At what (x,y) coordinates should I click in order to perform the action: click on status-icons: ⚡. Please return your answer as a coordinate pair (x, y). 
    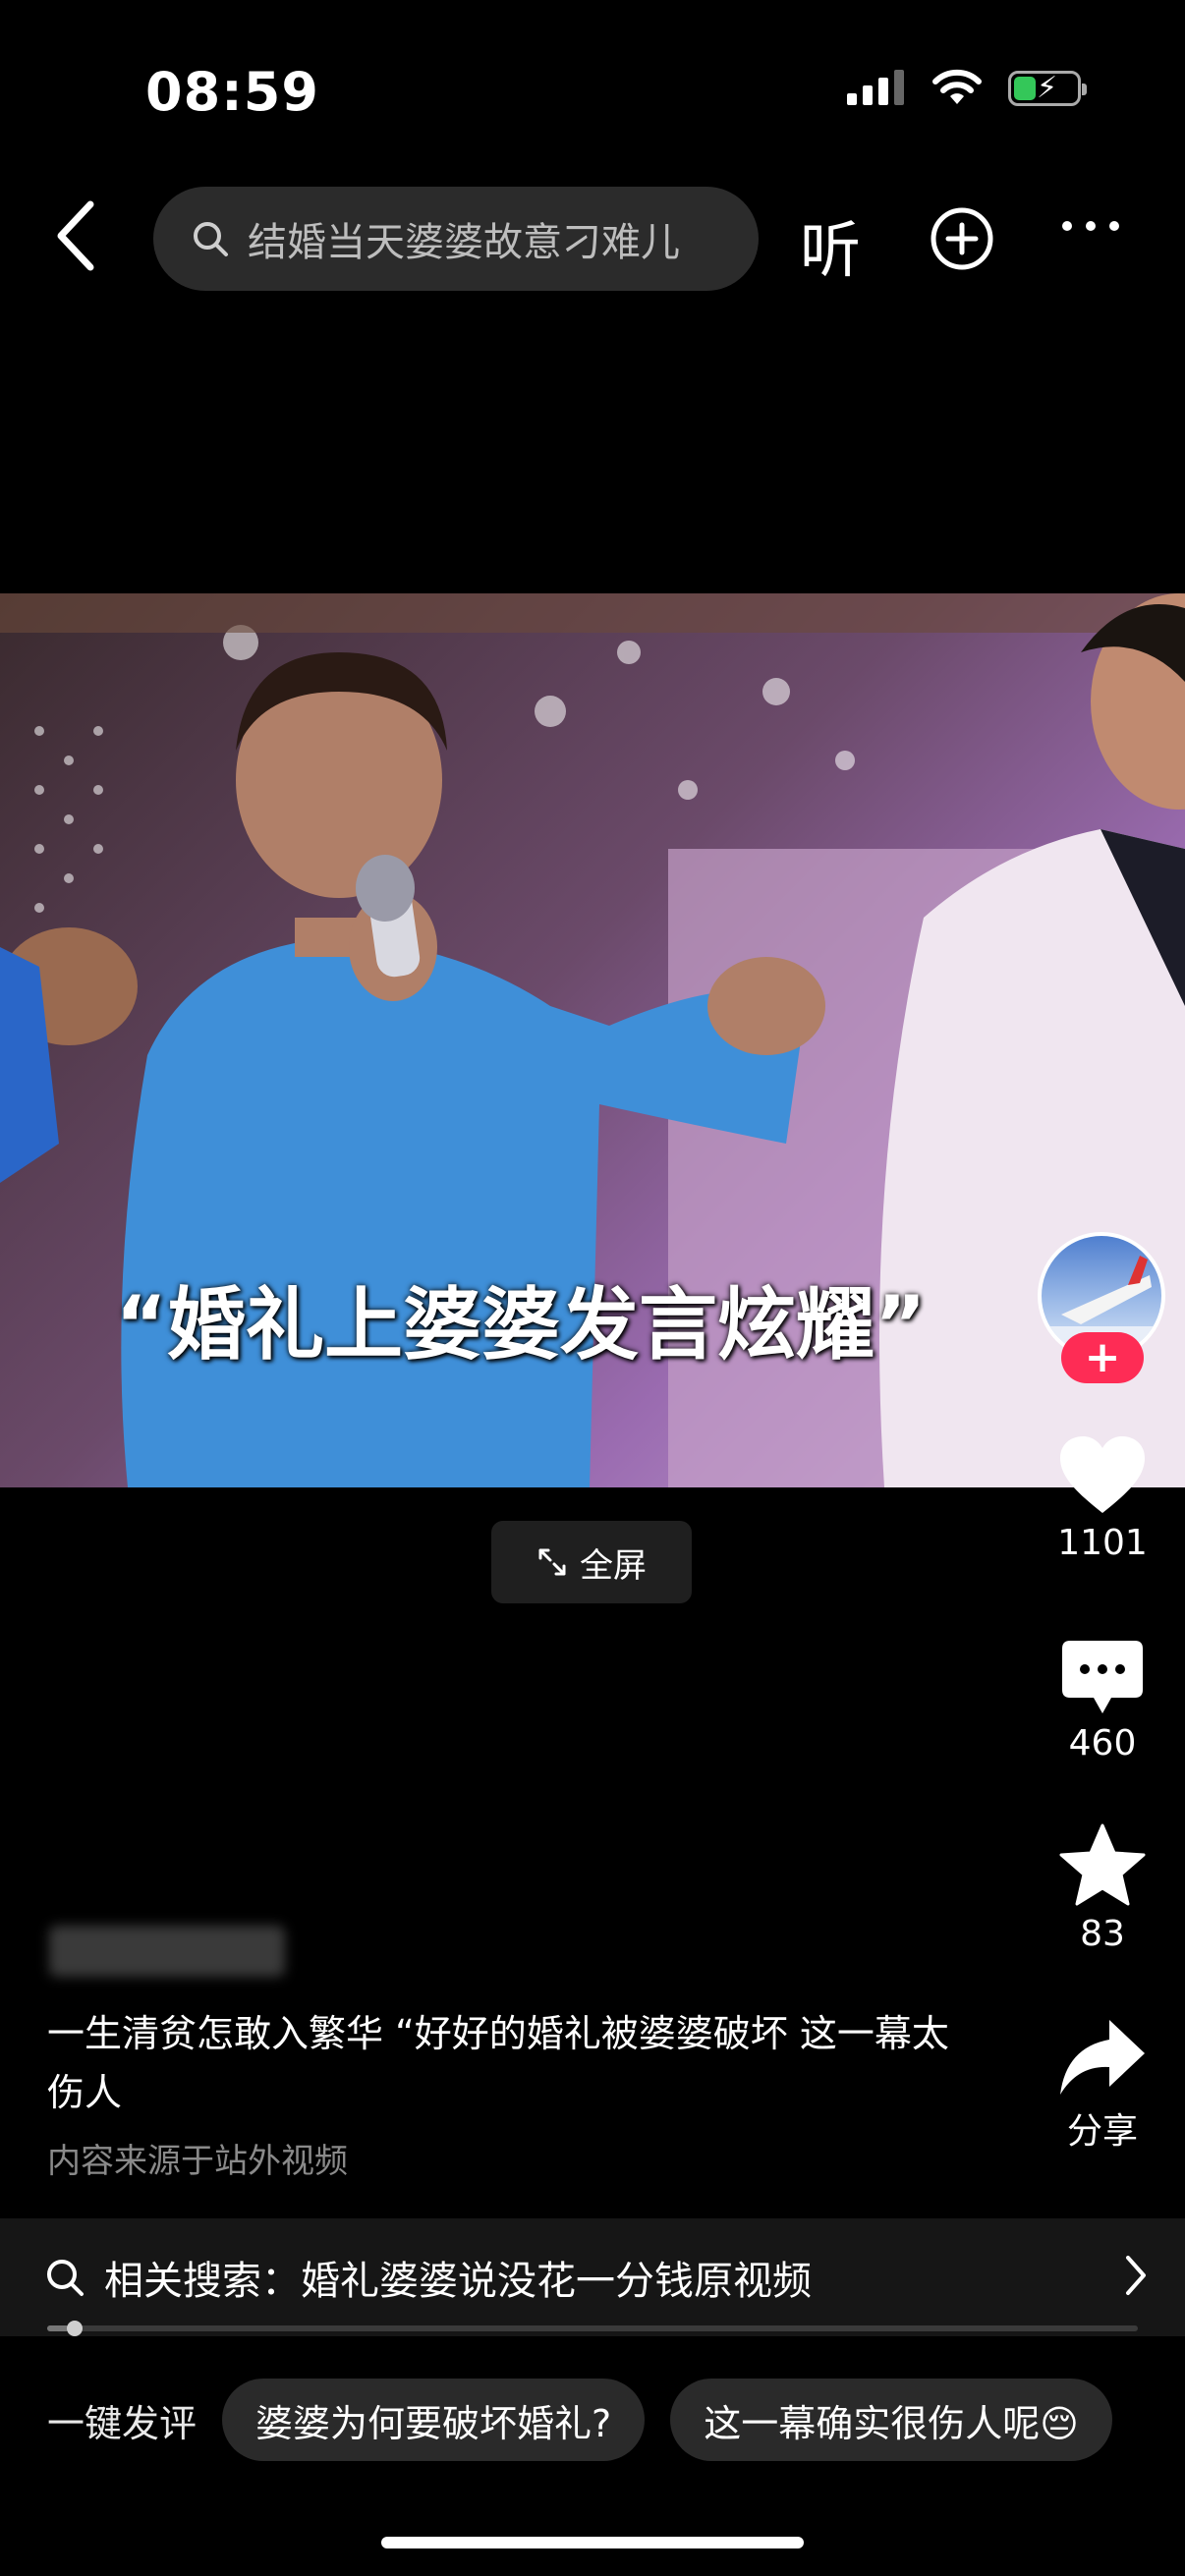
    Looking at the image, I should click on (966, 88).